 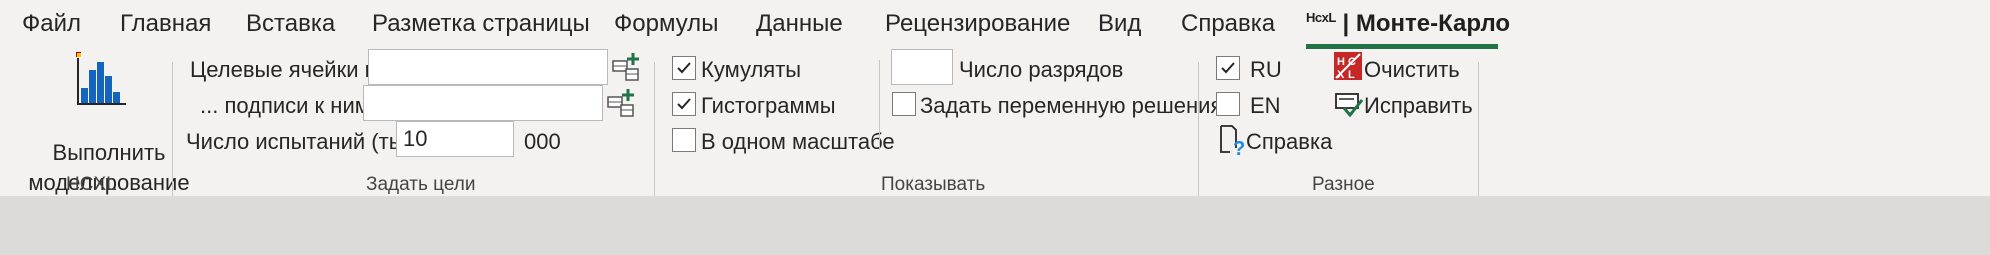 What do you see at coordinates (1265, 105) in the screenshot?
I see `lang-en-label: EN` at bounding box center [1265, 105].